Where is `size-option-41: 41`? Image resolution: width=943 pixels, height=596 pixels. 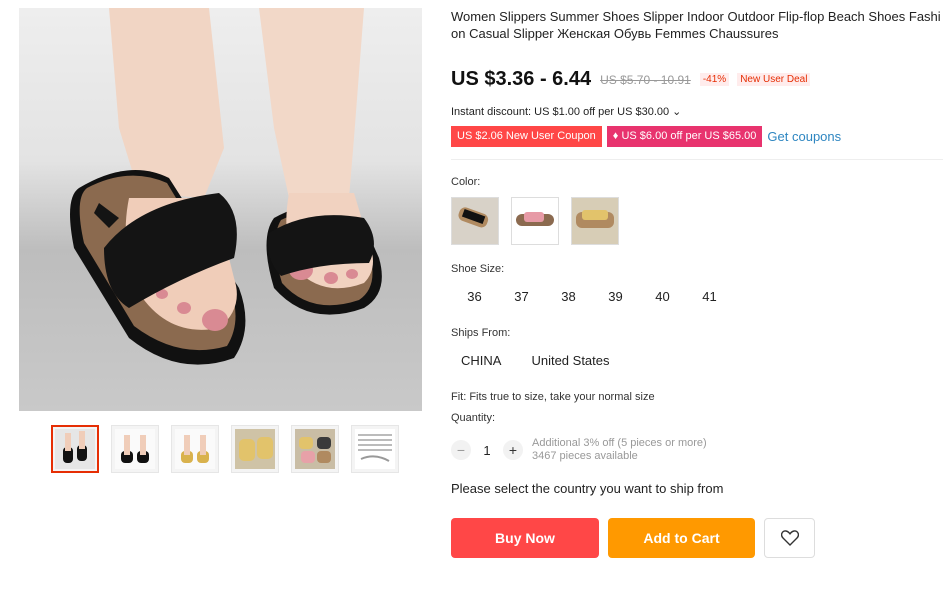
size-option-41: 41 is located at coordinates (709, 297).